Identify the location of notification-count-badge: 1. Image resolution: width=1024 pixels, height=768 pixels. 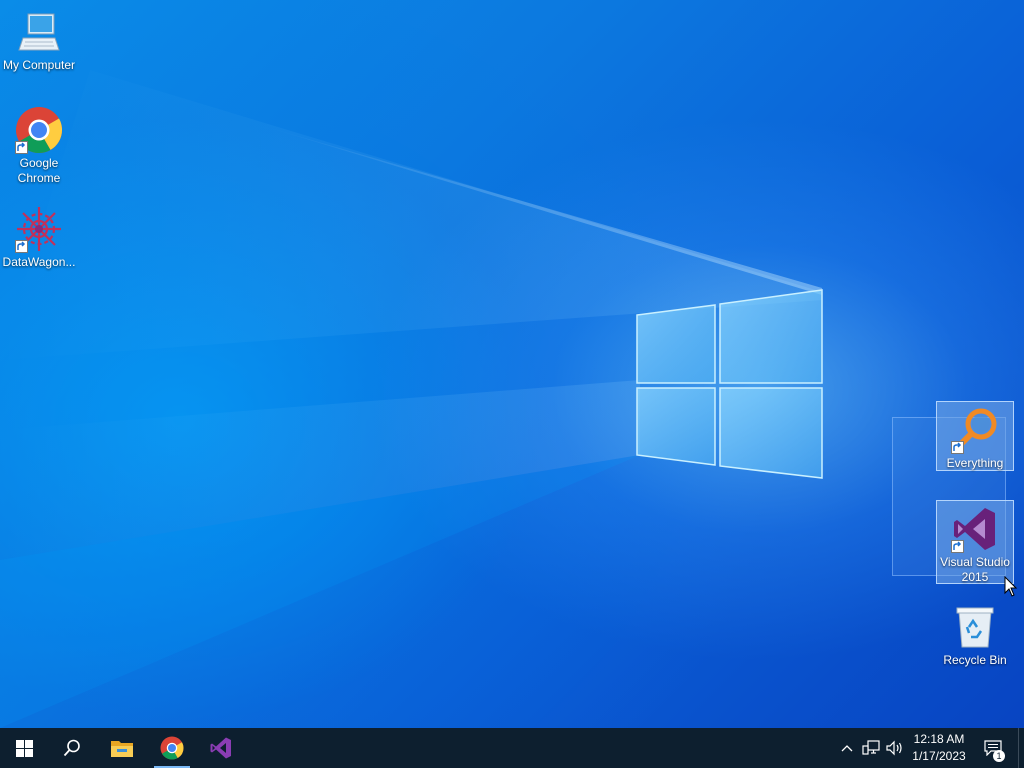
(999, 756).